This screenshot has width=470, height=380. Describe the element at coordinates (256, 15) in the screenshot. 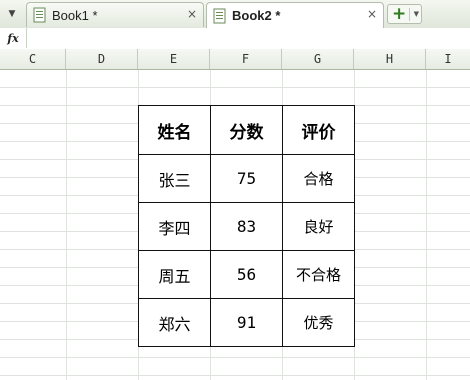

I see `tab-book2-label: Book2 *` at that location.